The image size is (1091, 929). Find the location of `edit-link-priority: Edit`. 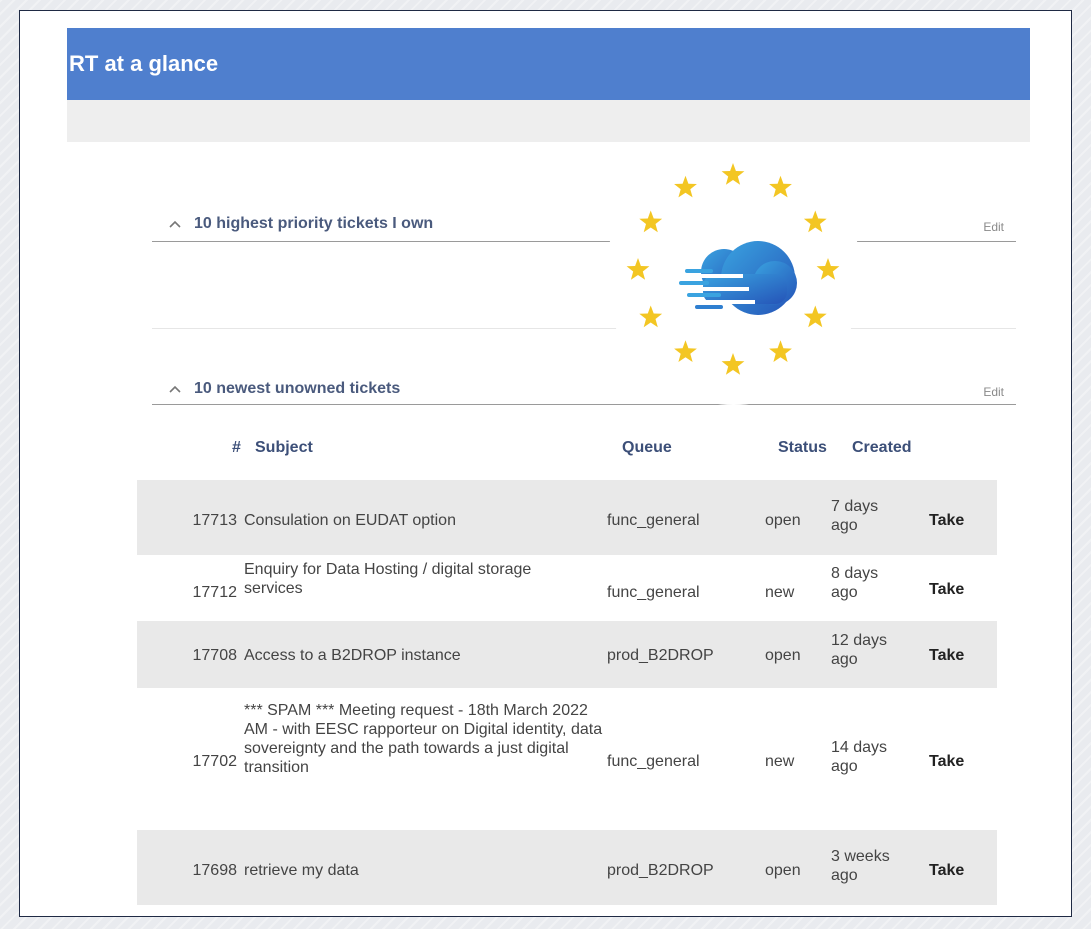

edit-link-priority: Edit is located at coordinates (993, 227).